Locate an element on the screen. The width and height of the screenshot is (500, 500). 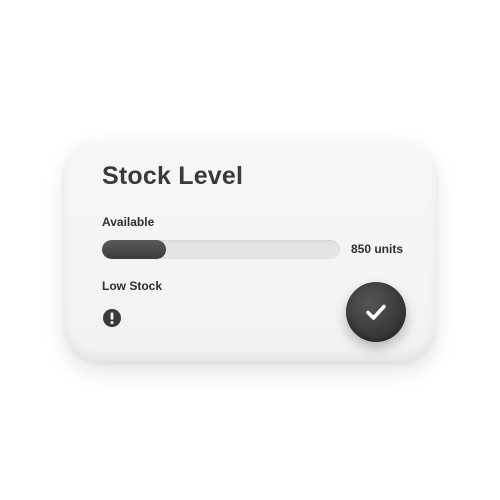
checkmark-icon is located at coordinates (376, 312).